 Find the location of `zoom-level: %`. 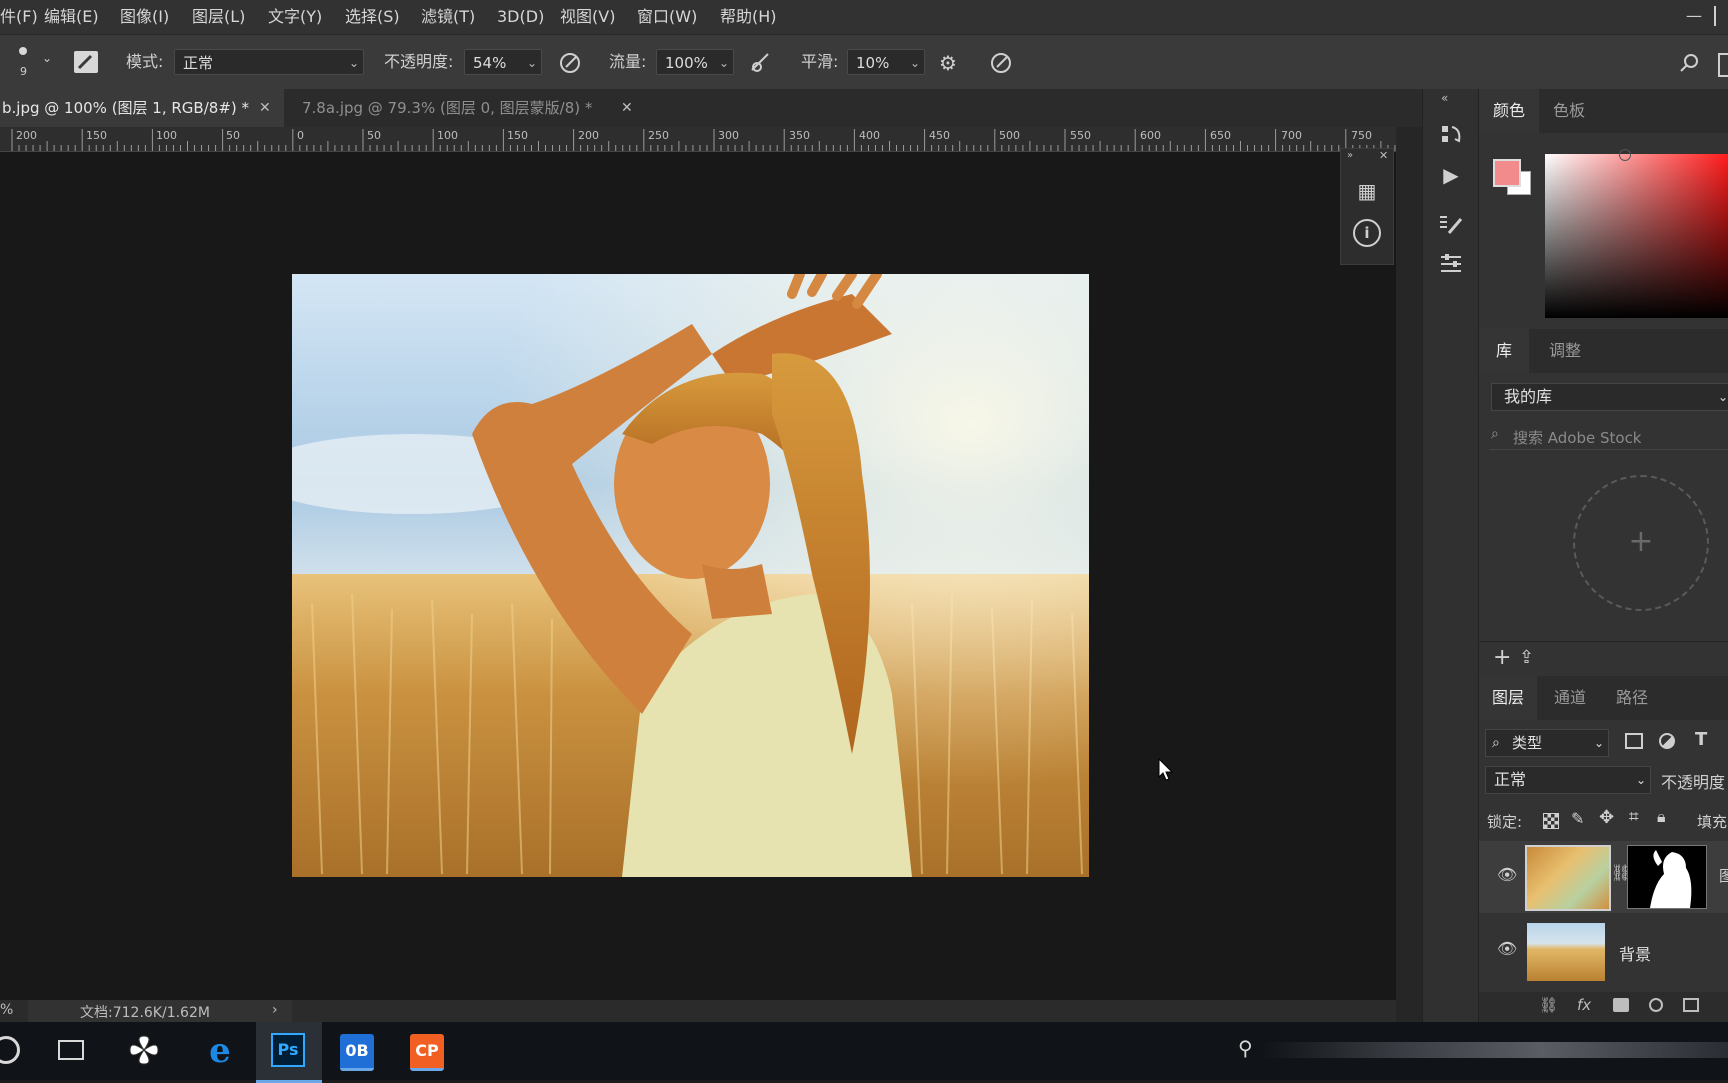

zoom-level: % is located at coordinates (6, 1010).